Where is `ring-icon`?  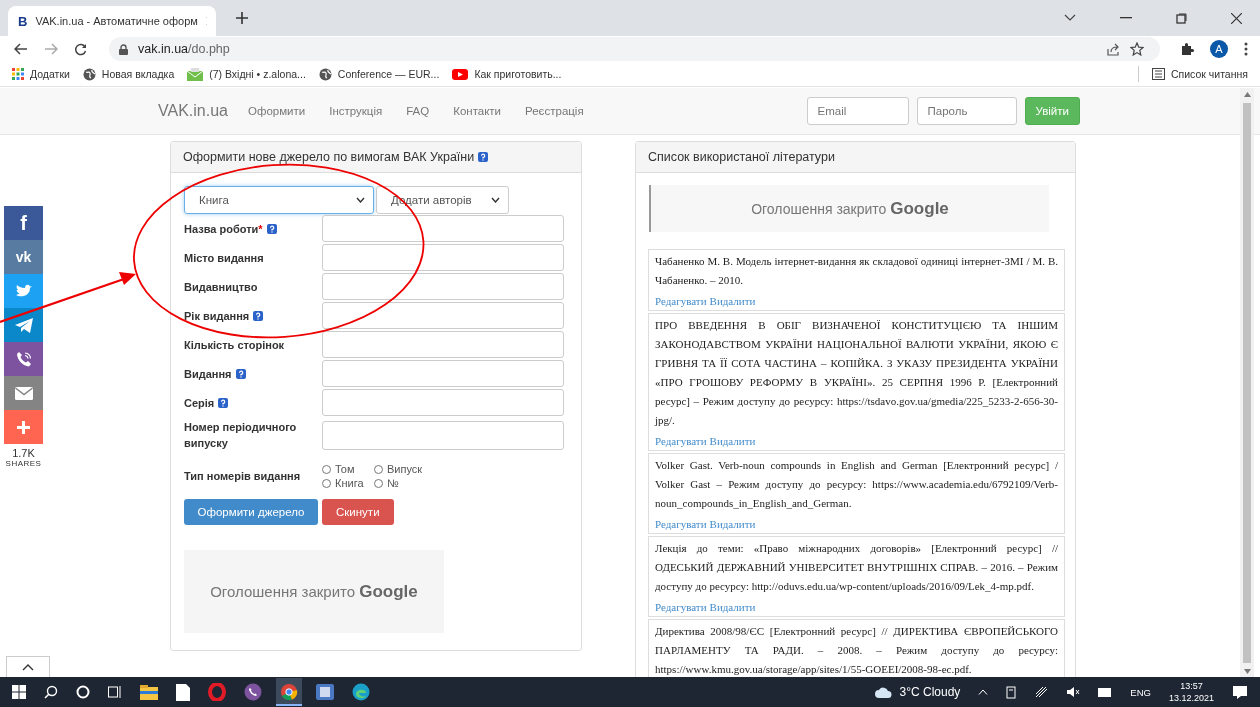 ring-icon is located at coordinates (217, 692).